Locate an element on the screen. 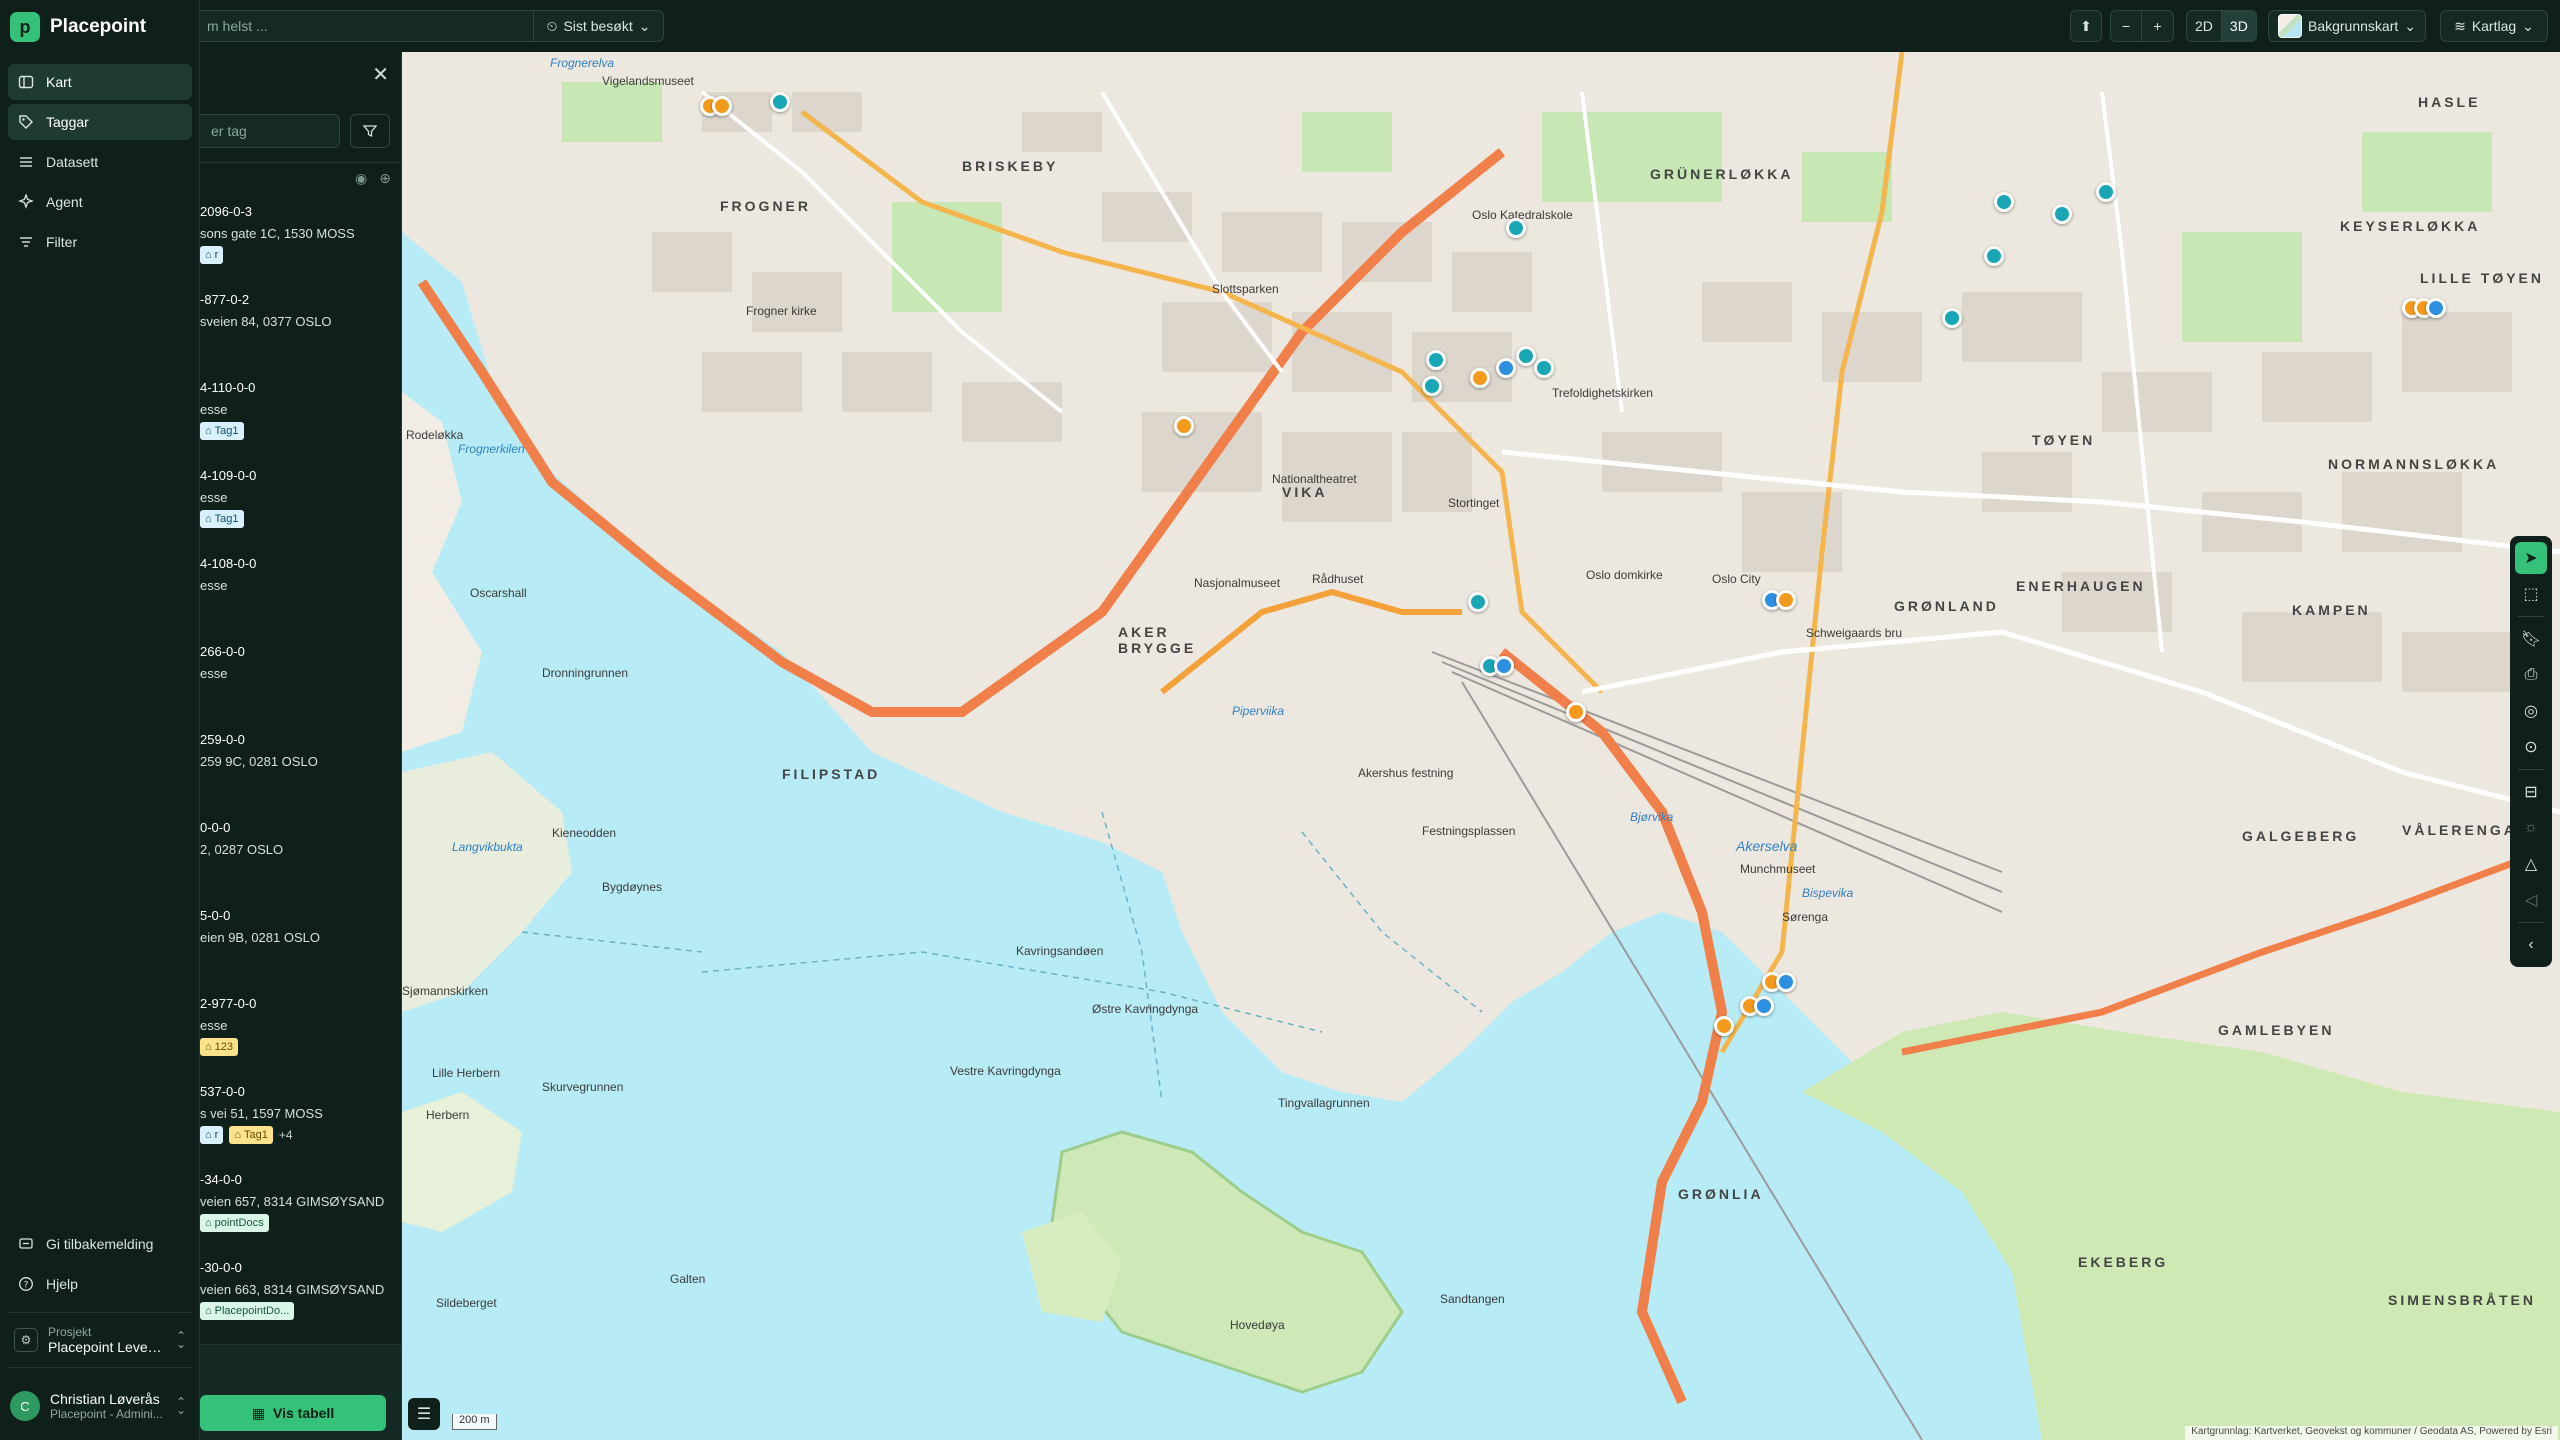  panel-filter-button is located at coordinates (370, 131).